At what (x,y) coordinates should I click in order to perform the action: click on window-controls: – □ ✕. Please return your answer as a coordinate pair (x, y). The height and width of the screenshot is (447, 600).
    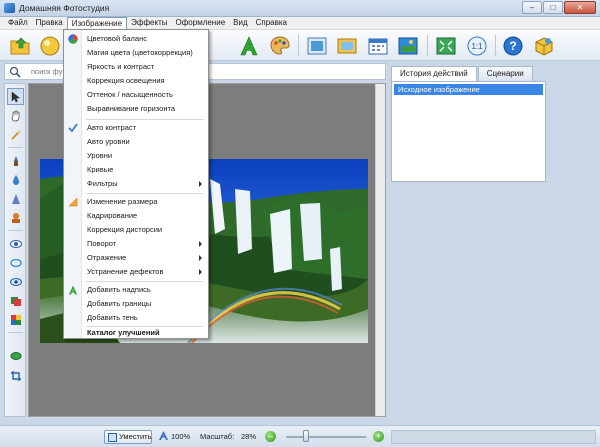
    Looking at the image, I should click on (559, 7).